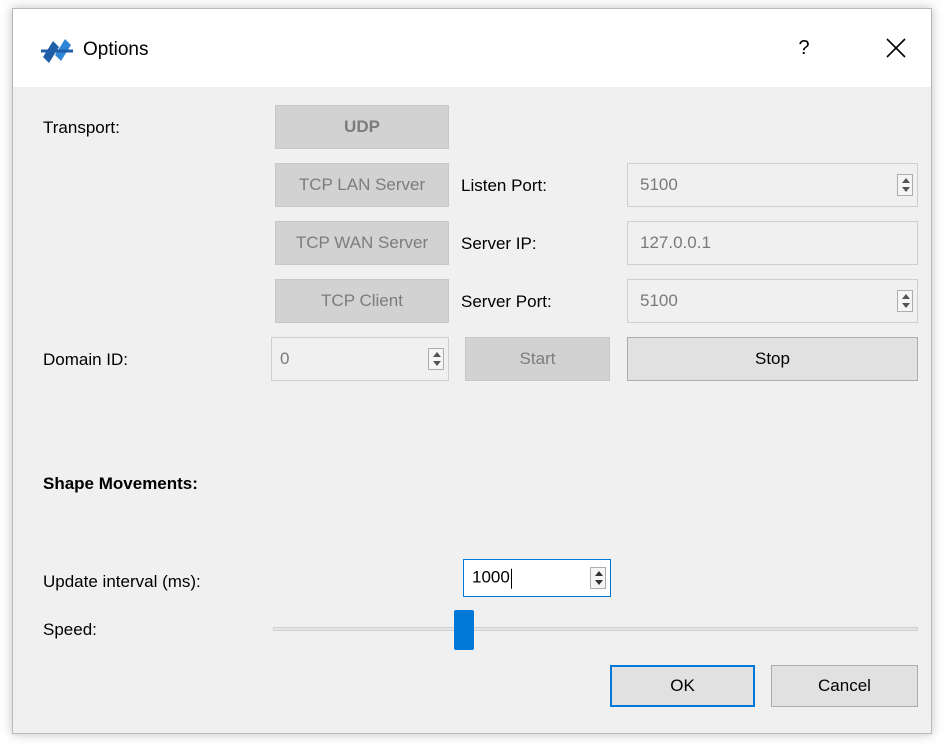  What do you see at coordinates (499, 243) in the screenshot?
I see `server-ip-label: Server IP:` at bounding box center [499, 243].